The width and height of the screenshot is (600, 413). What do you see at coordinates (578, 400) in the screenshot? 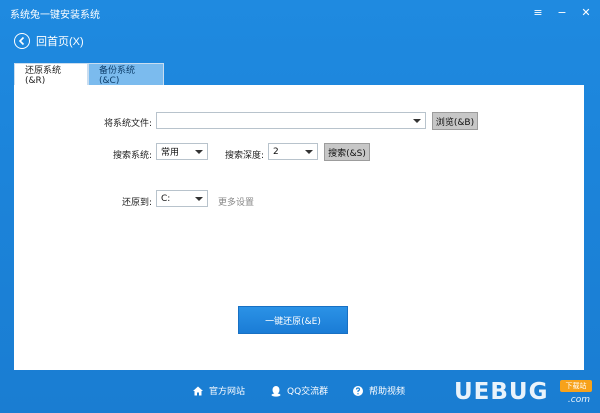
I see `watermark-suffix: .com` at bounding box center [578, 400].